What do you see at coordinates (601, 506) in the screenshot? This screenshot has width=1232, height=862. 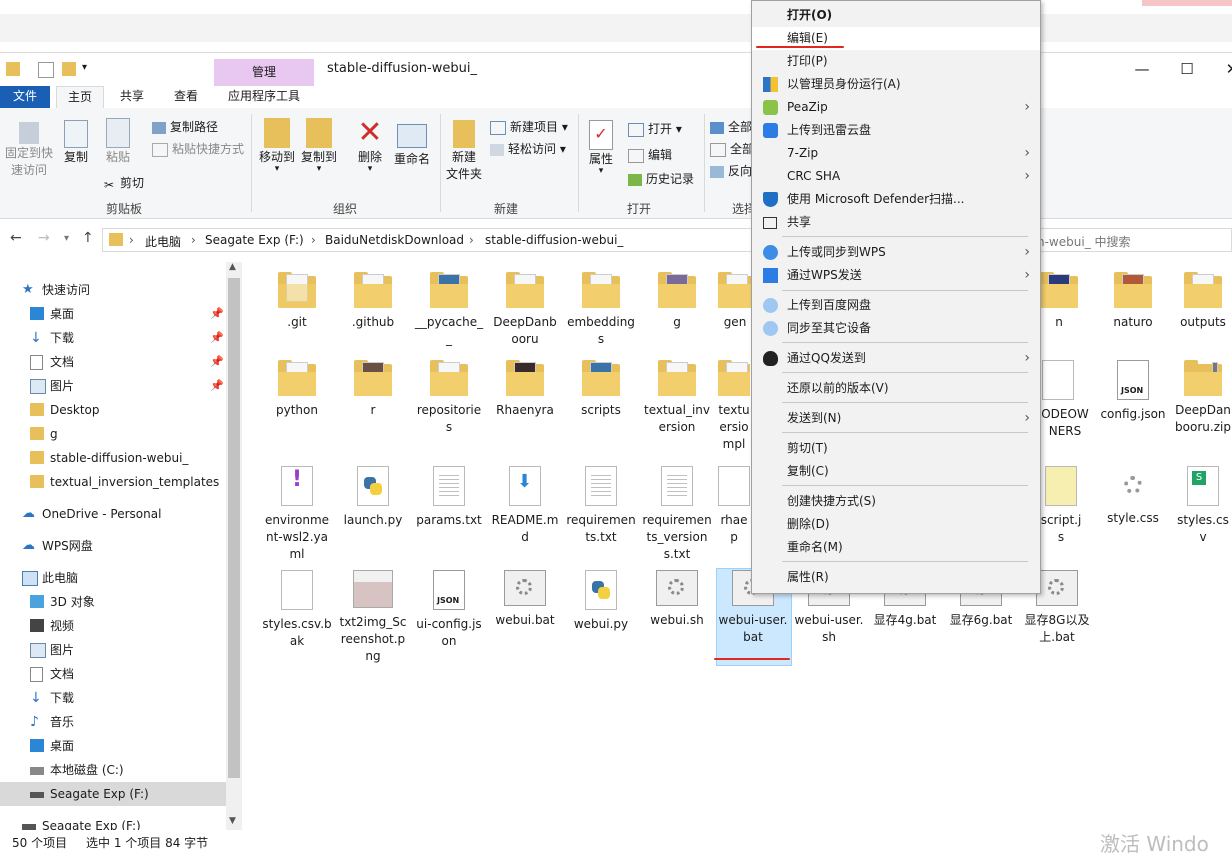 I see `file-item: requirements.txt` at bounding box center [601, 506].